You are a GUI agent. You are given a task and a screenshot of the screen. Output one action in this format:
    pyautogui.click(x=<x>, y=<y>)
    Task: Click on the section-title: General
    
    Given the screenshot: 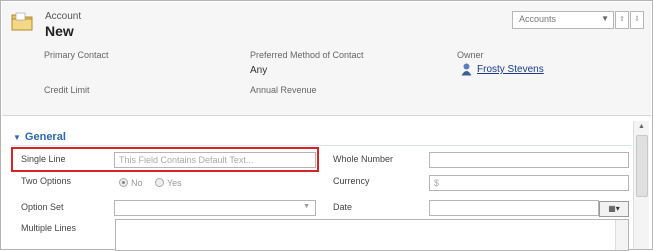 What is the action you would take?
    pyautogui.click(x=45, y=137)
    